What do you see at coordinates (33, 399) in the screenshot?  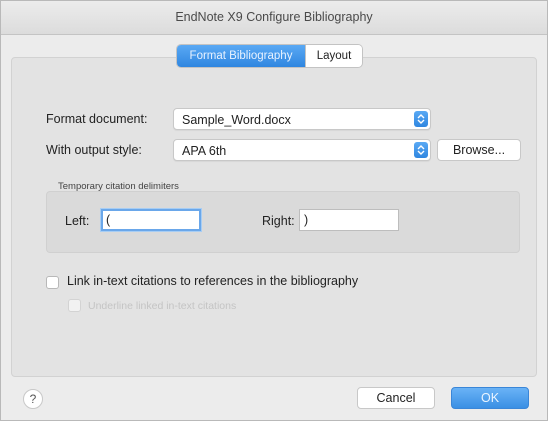 I see `help-button: ?` at bounding box center [33, 399].